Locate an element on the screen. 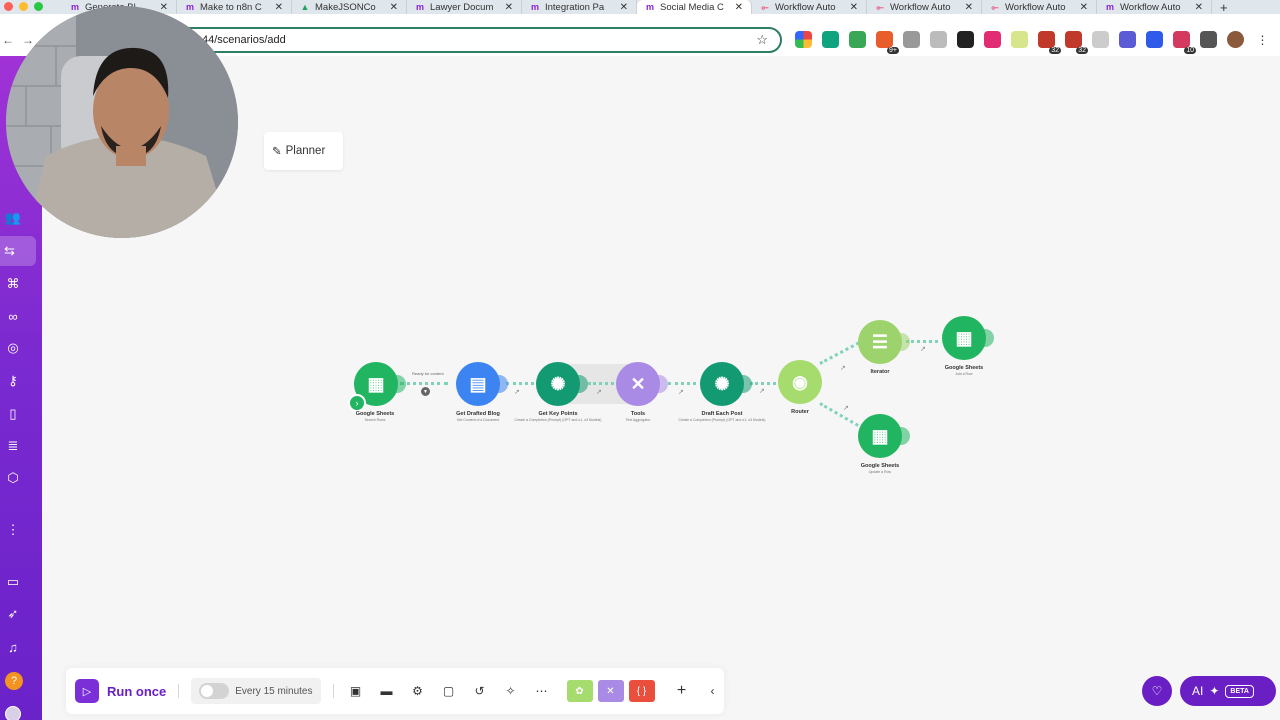 The height and width of the screenshot is (720, 1280). browser-tab: m Make to n8n C ✕ is located at coordinates (234, 7).